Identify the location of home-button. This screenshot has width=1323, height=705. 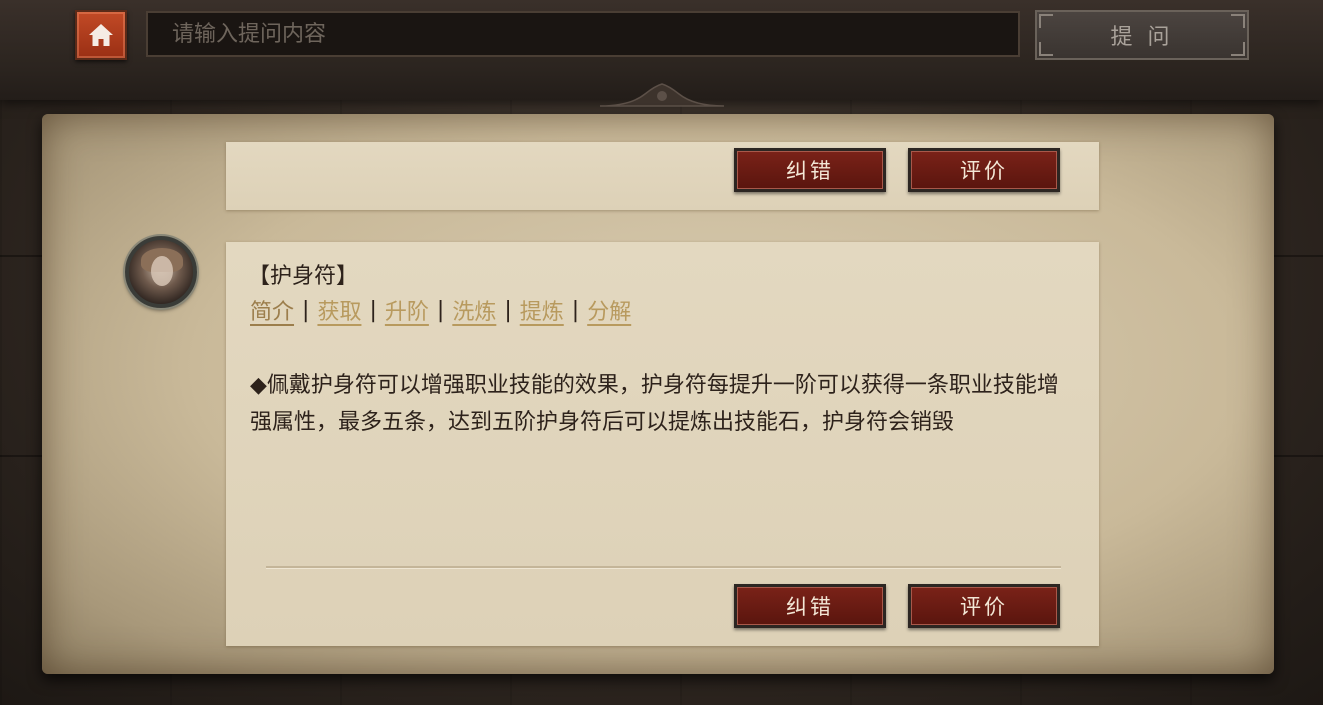
(101, 35).